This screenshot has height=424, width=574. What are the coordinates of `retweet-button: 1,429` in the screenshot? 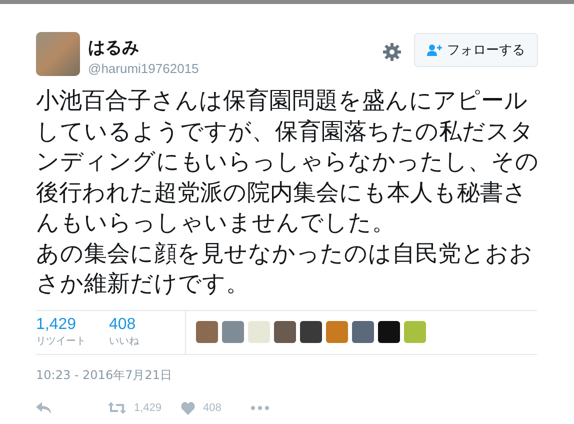 It's located at (135, 408).